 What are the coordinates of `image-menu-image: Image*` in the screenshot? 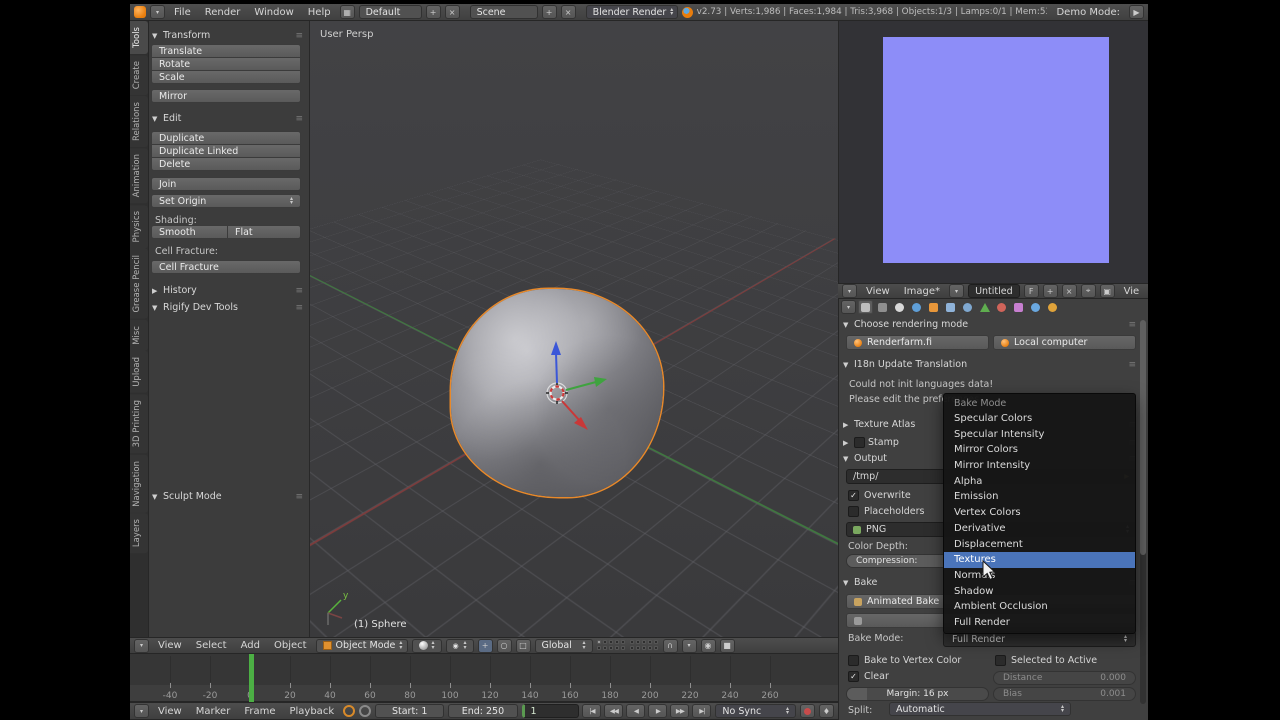 It's located at (922, 291).